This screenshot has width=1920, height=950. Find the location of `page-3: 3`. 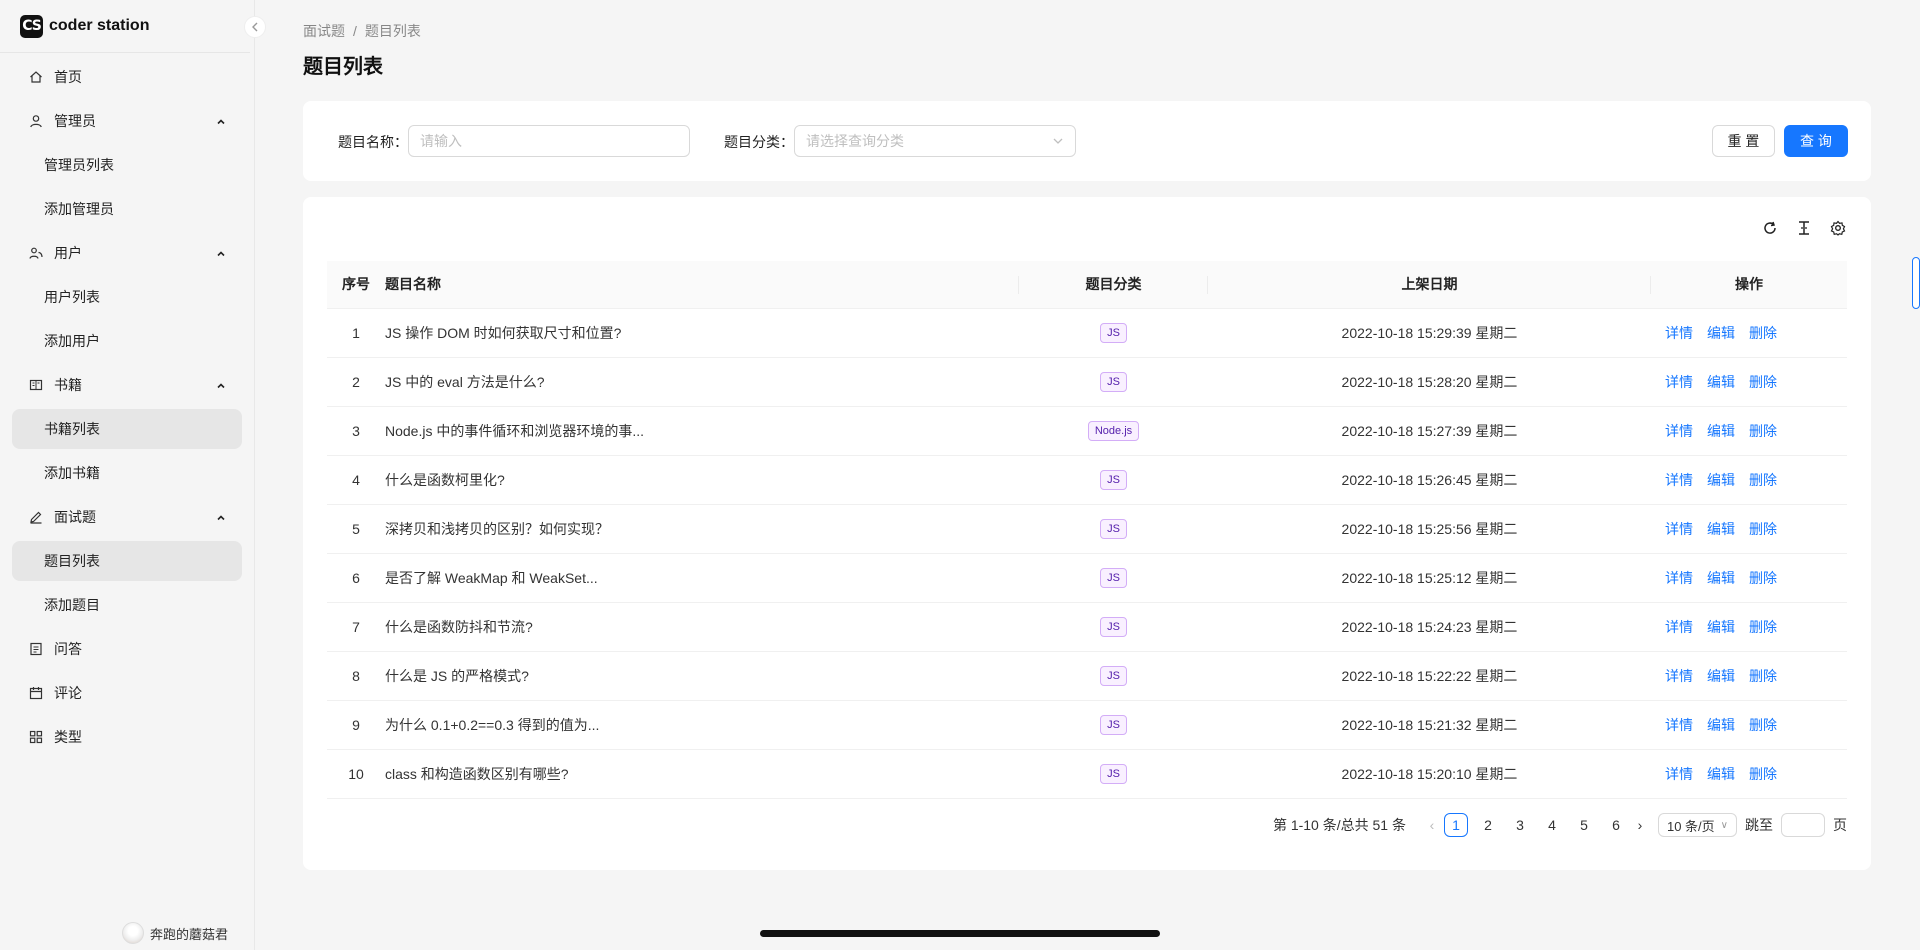

page-3: 3 is located at coordinates (1520, 825).